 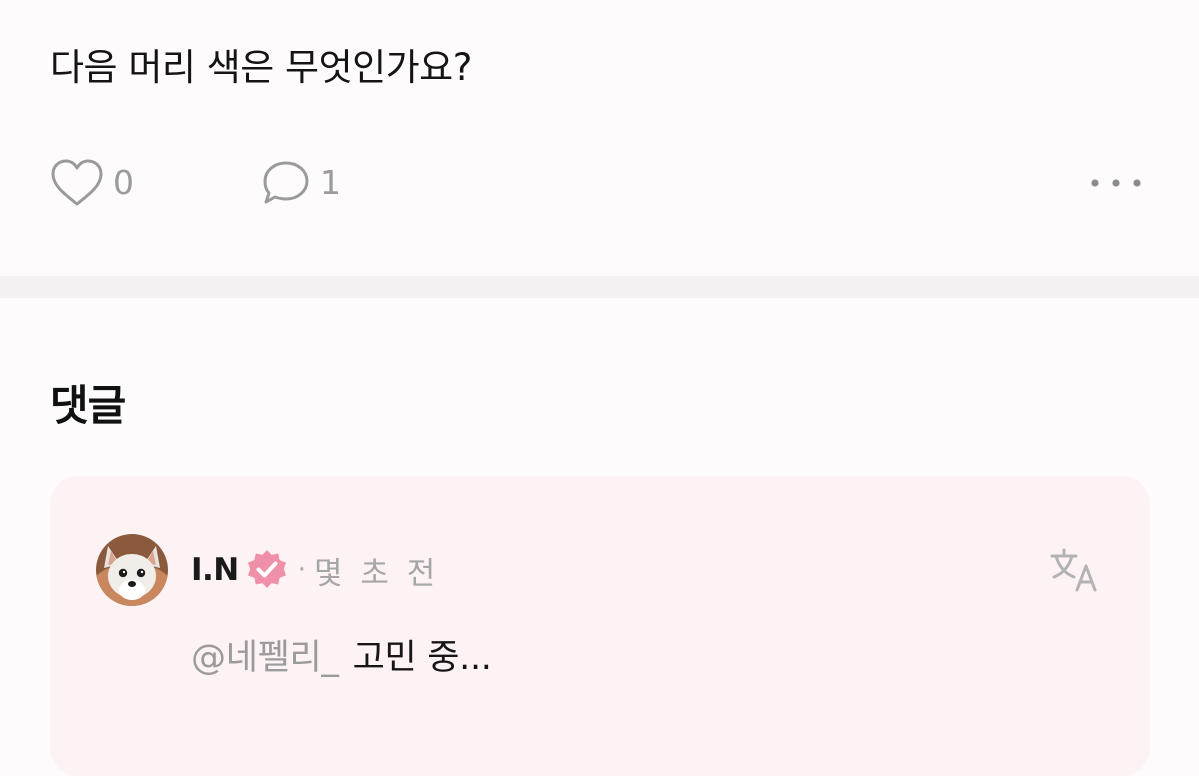 I want to click on comment-meta: I.N · 몇 초 전, so click(x=315, y=570).